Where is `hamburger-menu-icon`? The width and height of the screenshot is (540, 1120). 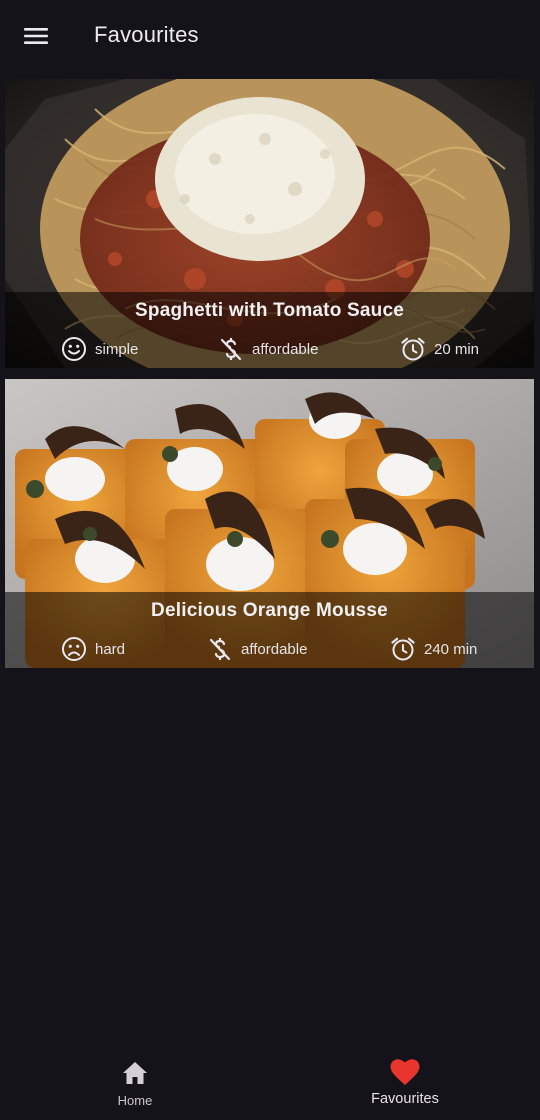
hamburger-menu-icon is located at coordinates (36, 36).